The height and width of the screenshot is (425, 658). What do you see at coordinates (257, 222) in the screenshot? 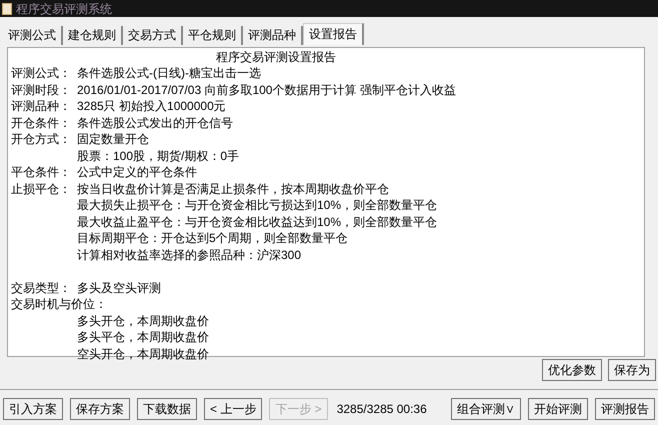
I see `field-value: 最大收益止盈平仓：与开仓资金相比收益达到10%，则全部数量平仓` at bounding box center [257, 222].